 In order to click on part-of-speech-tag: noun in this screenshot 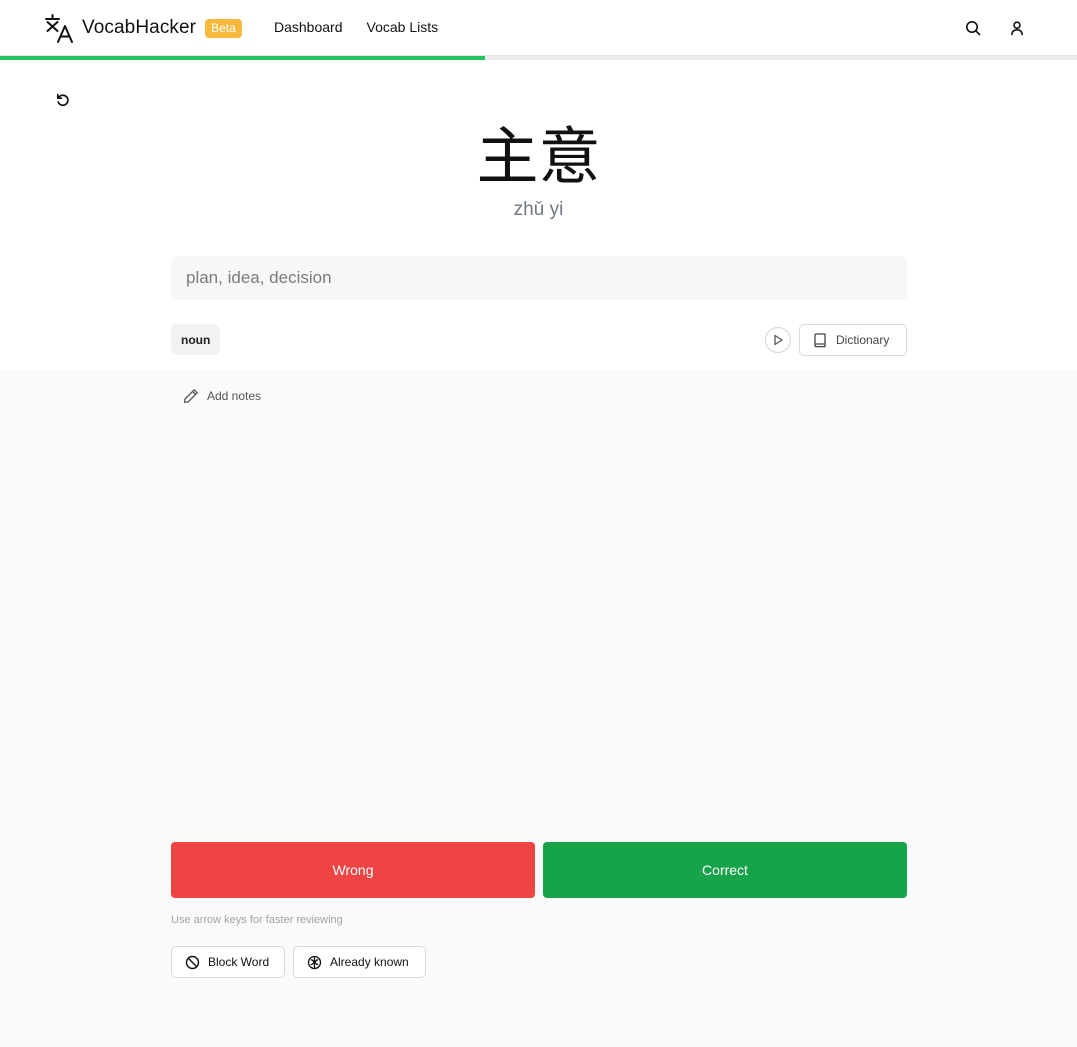, I will do `click(196, 339)`.